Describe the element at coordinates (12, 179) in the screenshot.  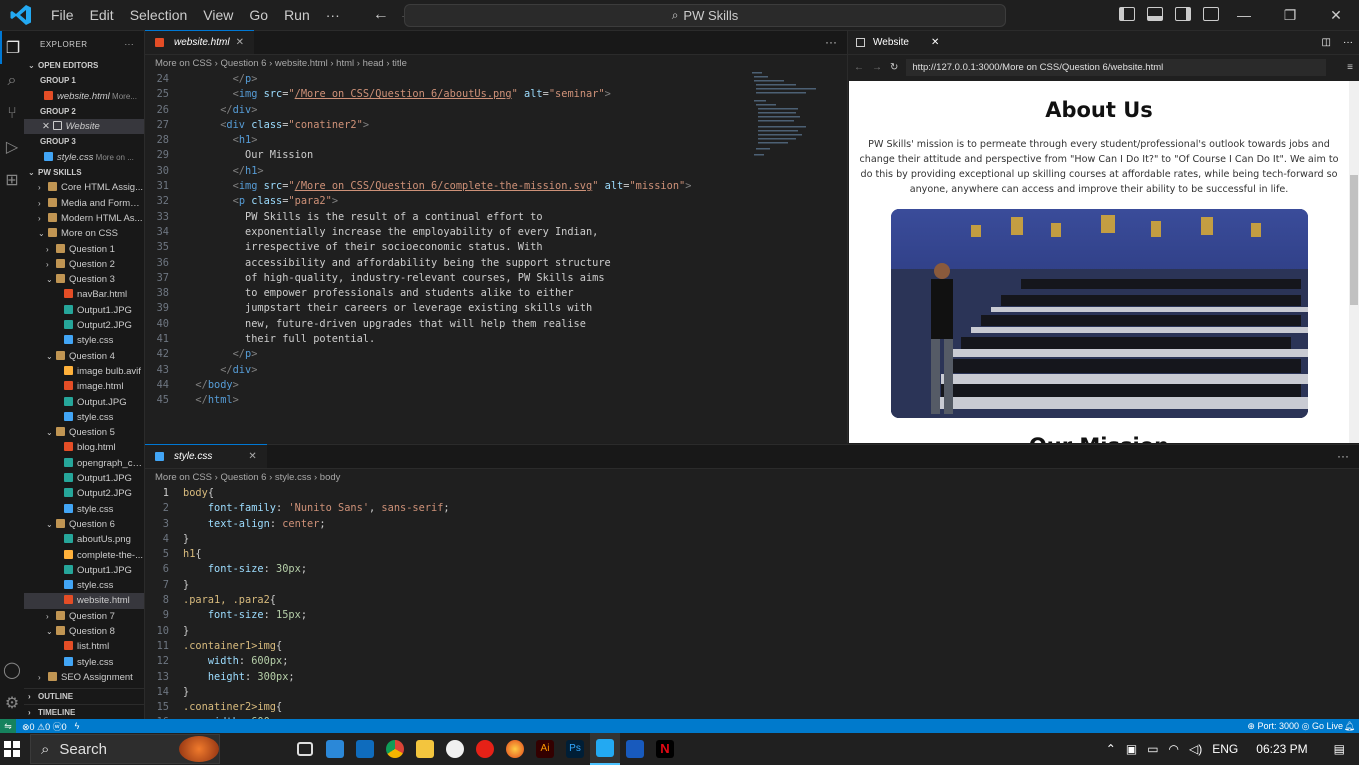
I see `extensions-icon: ⊞` at that location.